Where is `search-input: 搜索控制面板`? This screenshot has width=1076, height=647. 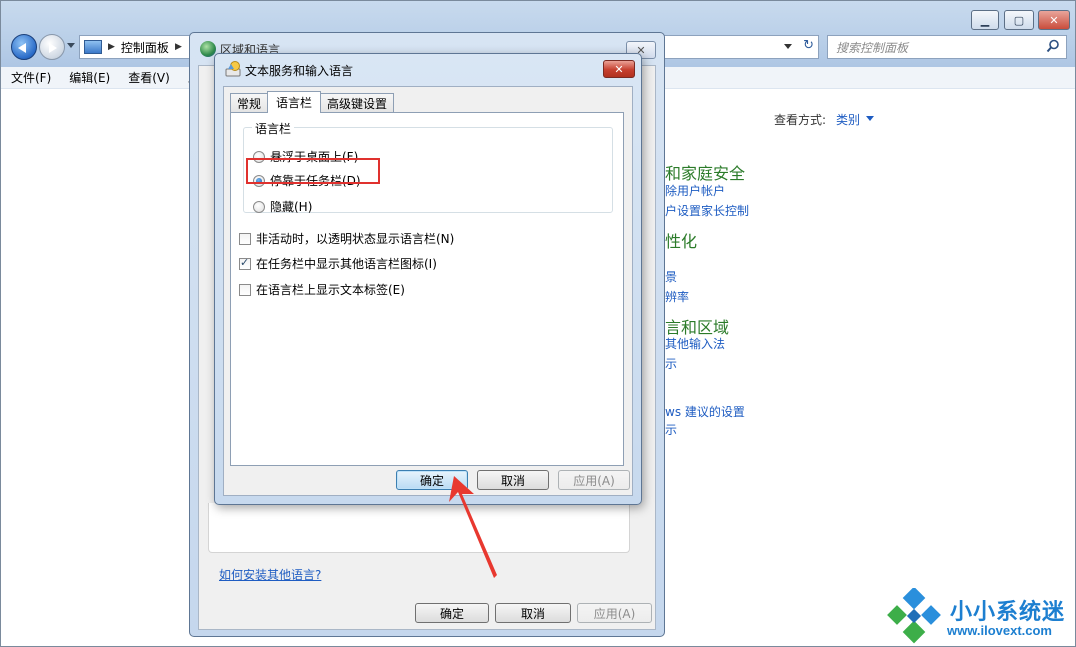 search-input: 搜索控制面板 is located at coordinates (947, 47).